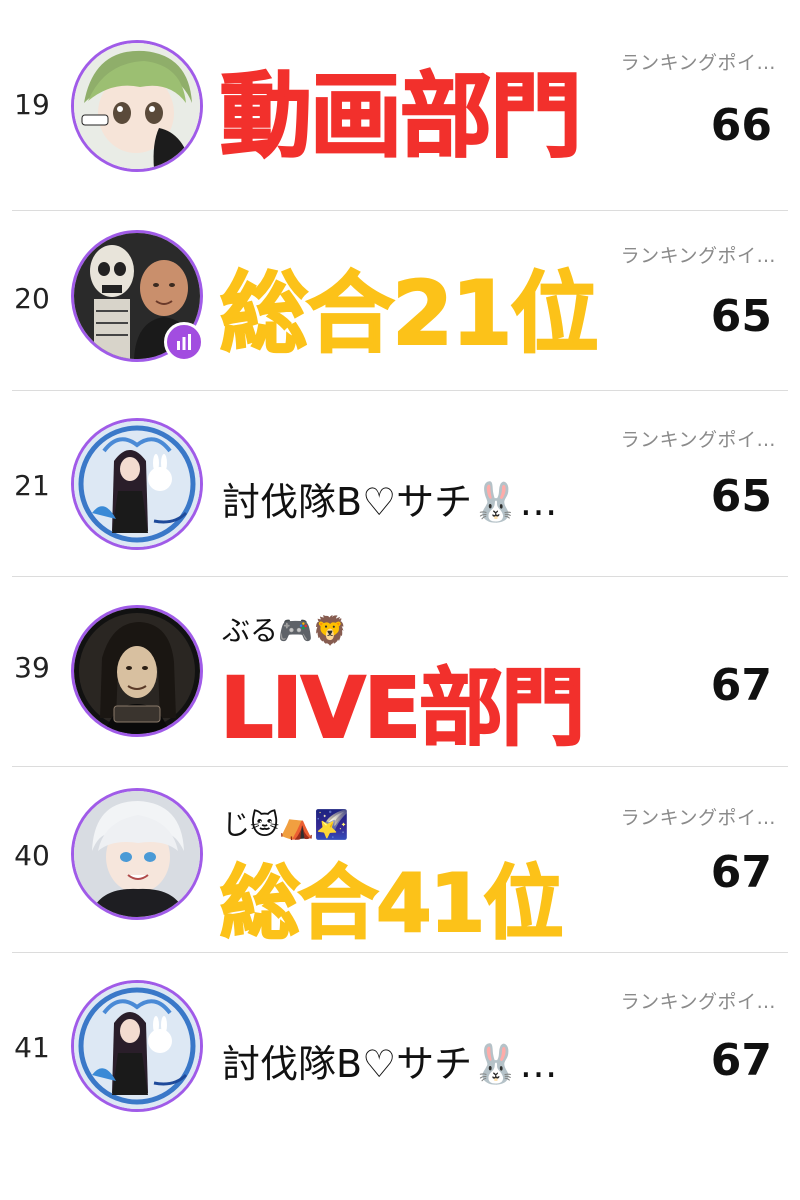 The image size is (800, 1200). What do you see at coordinates (409, 313) in the screenshot?
I see `overlay-caption: 総合21位` at bounding box center [409, 313].